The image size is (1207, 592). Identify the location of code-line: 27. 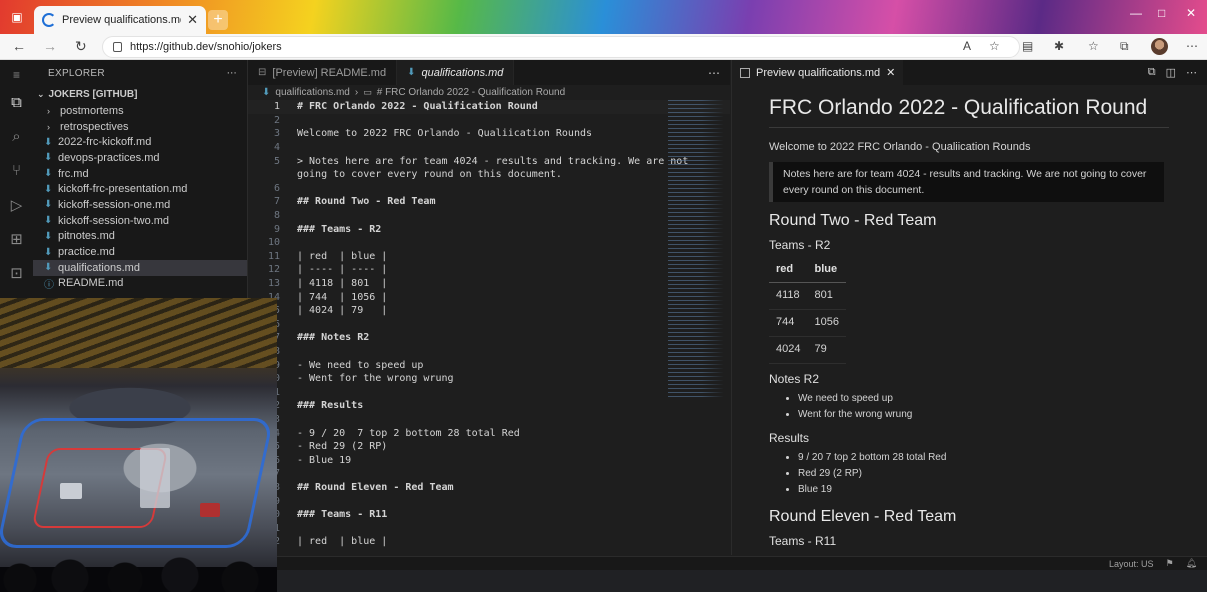
(489, 474).